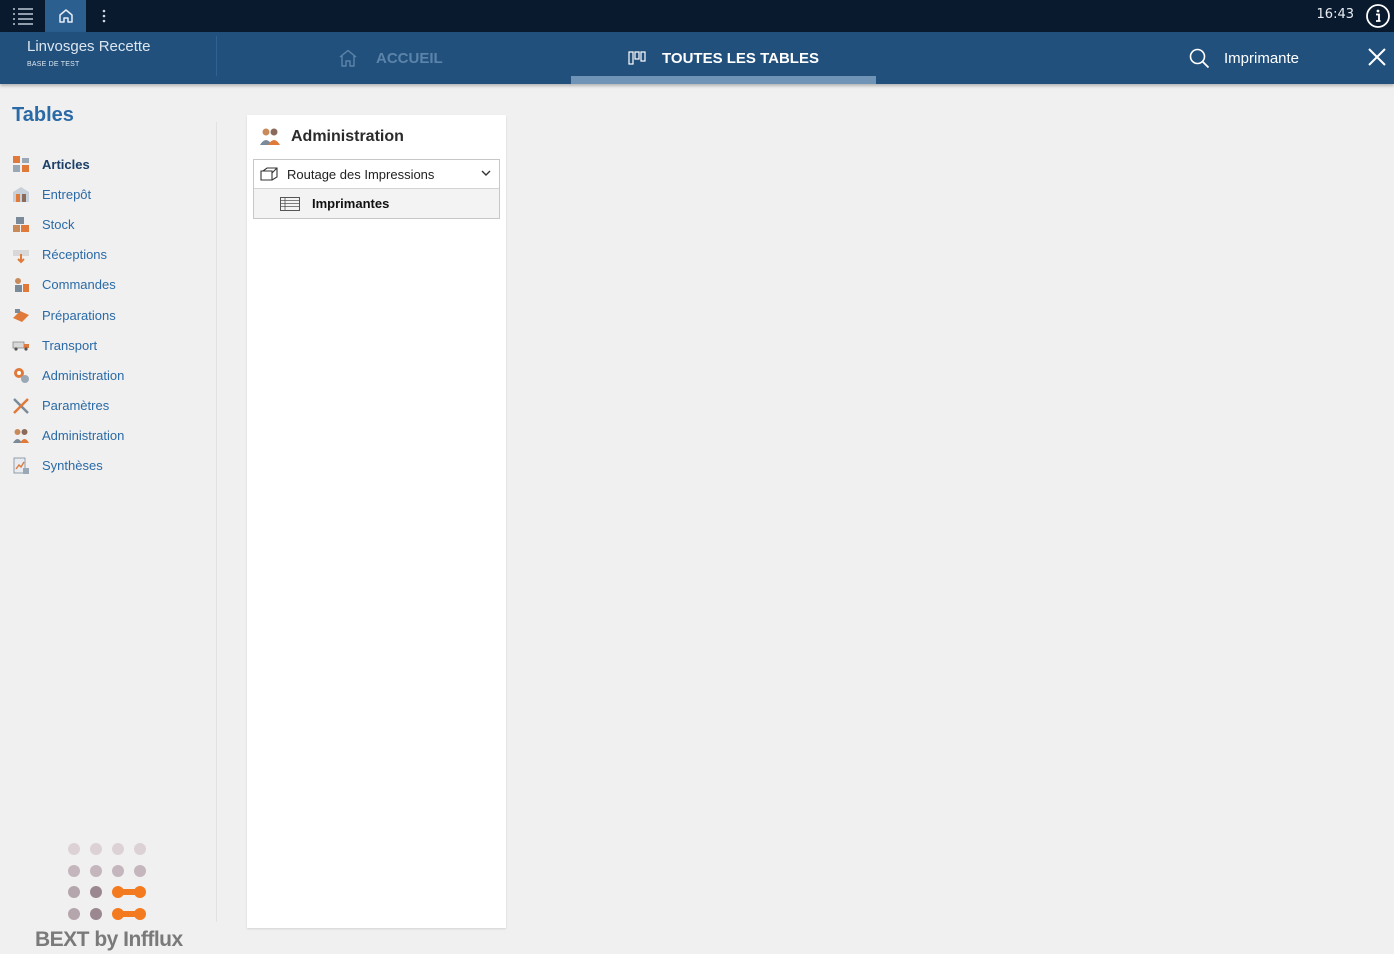 This screenshot has width=1394, height=954. Describe the element at coordinates (76, 406) in the screenshot. I see `sidebar-item-label: Paramètres` at that location.